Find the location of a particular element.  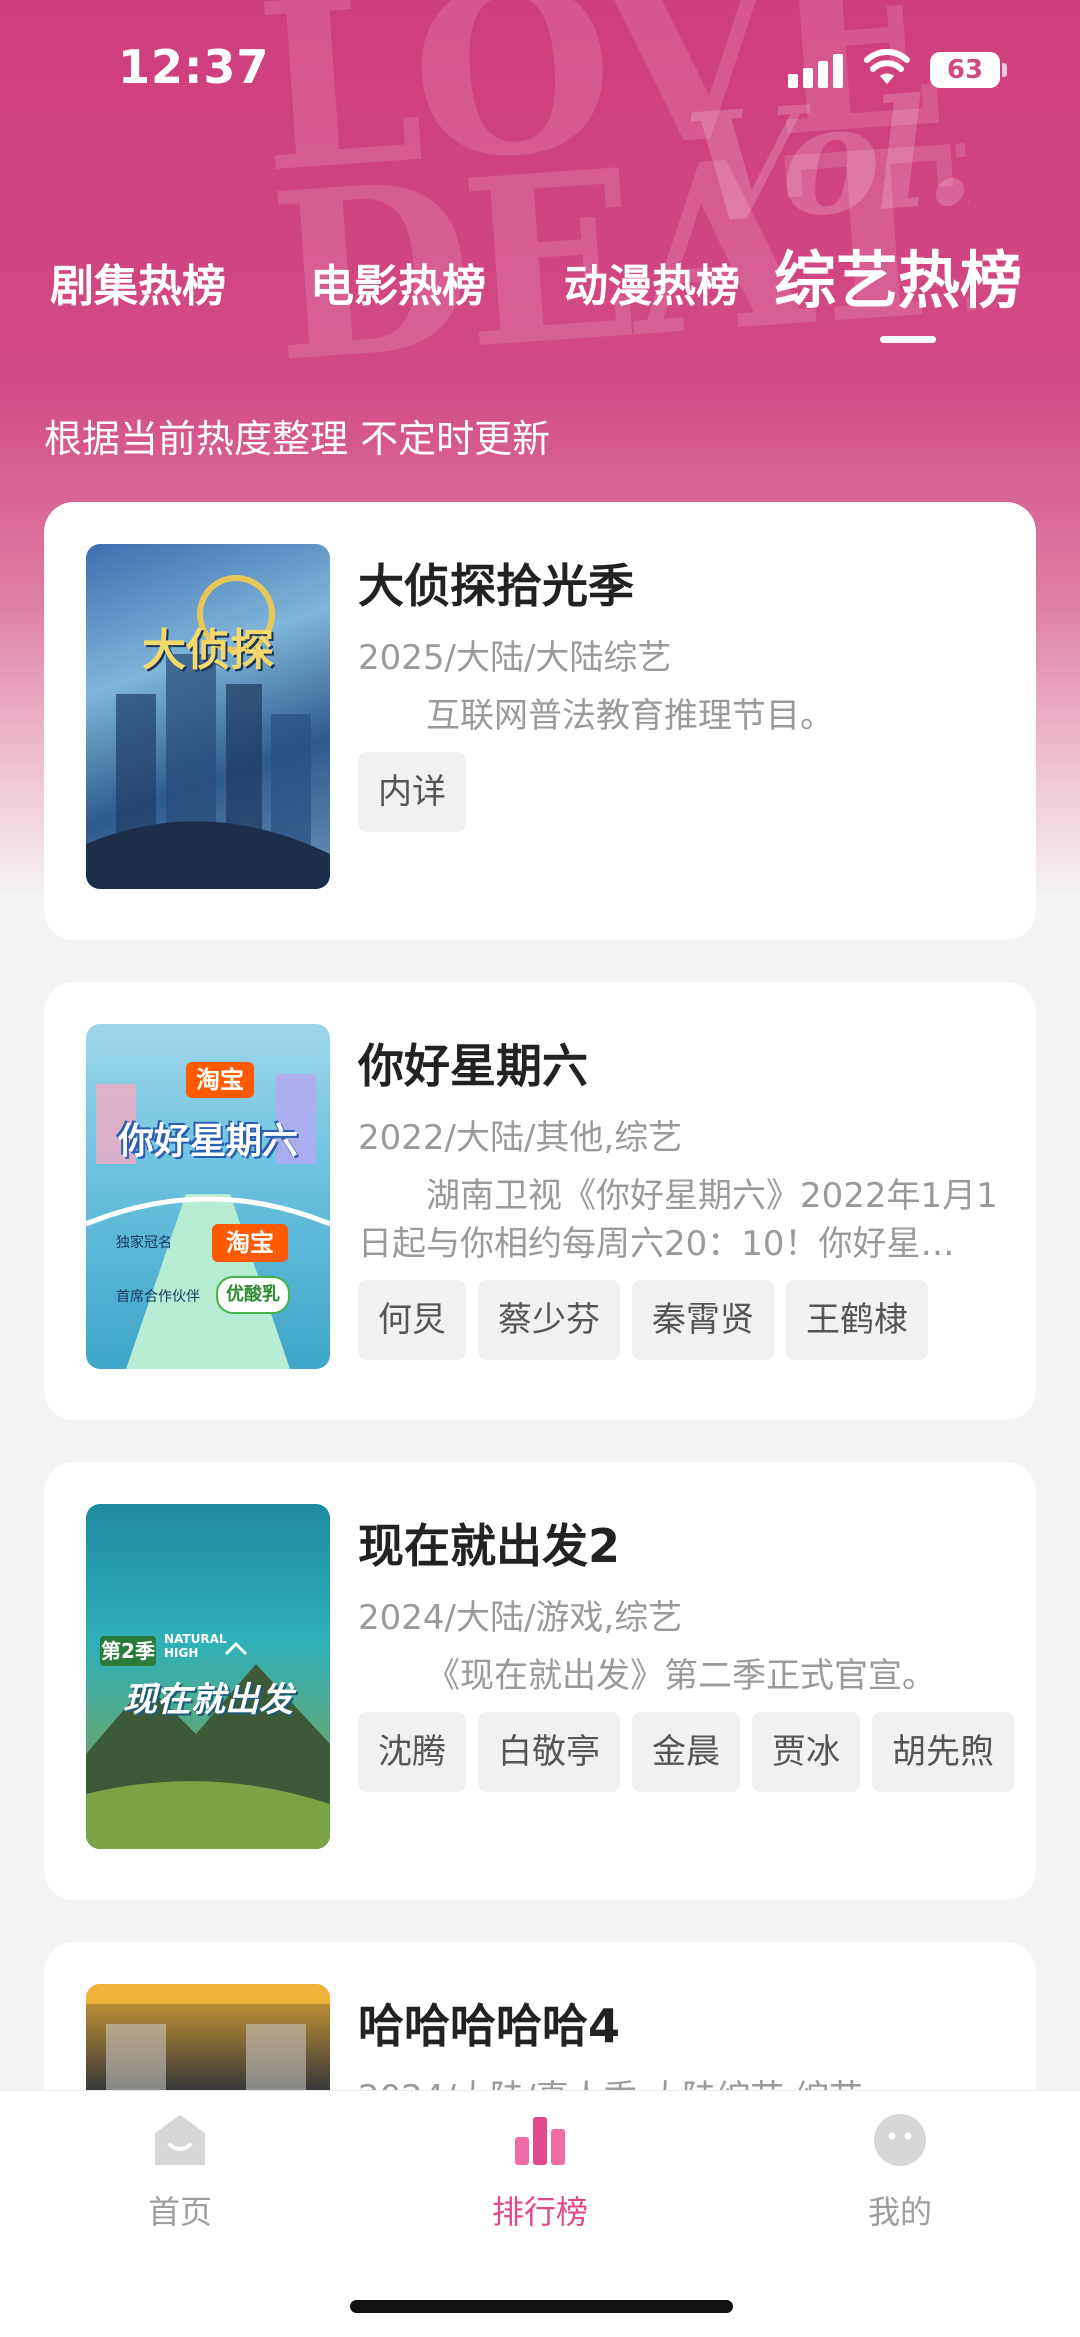

tabbar-label: 首页 is located at coordinates (179, 2212).